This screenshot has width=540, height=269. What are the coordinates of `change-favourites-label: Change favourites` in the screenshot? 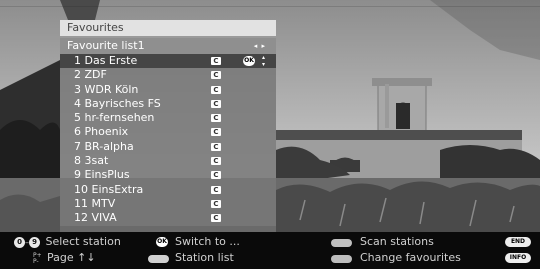 It's located at (410, 257).